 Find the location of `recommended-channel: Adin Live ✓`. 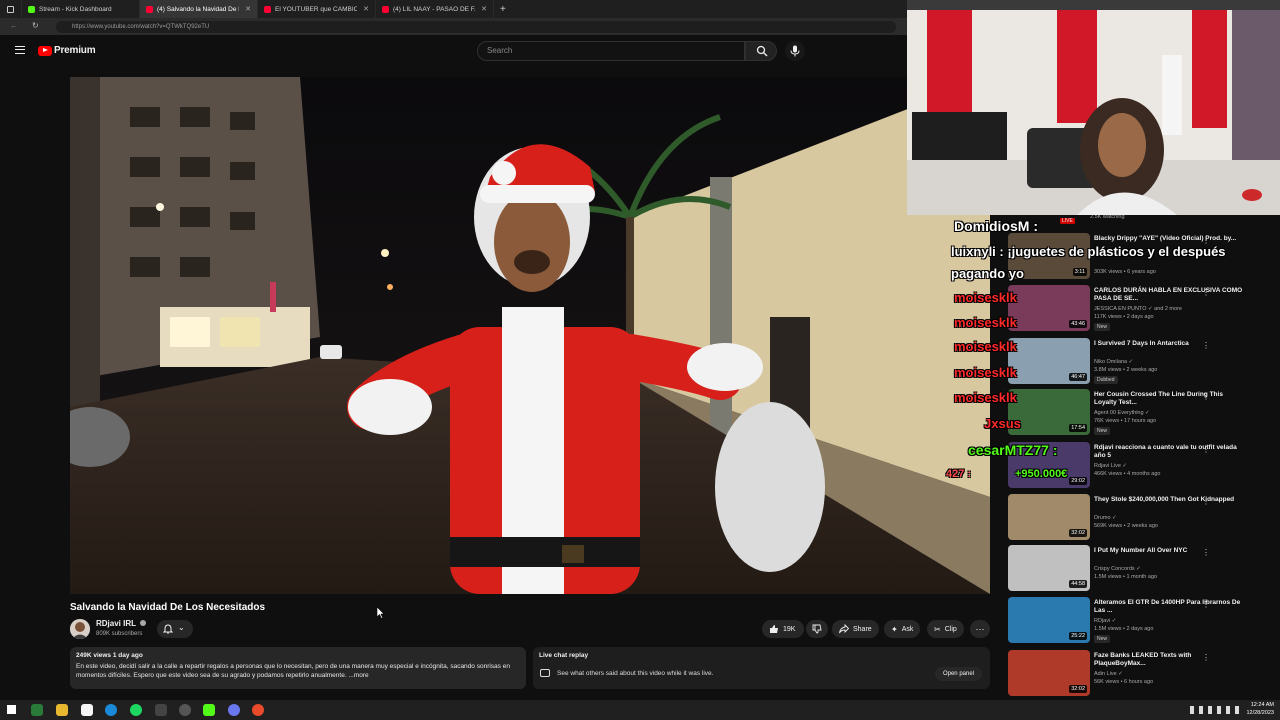

recommended-channel: Adin Live ✓ is located at coordinates (1108, 674).